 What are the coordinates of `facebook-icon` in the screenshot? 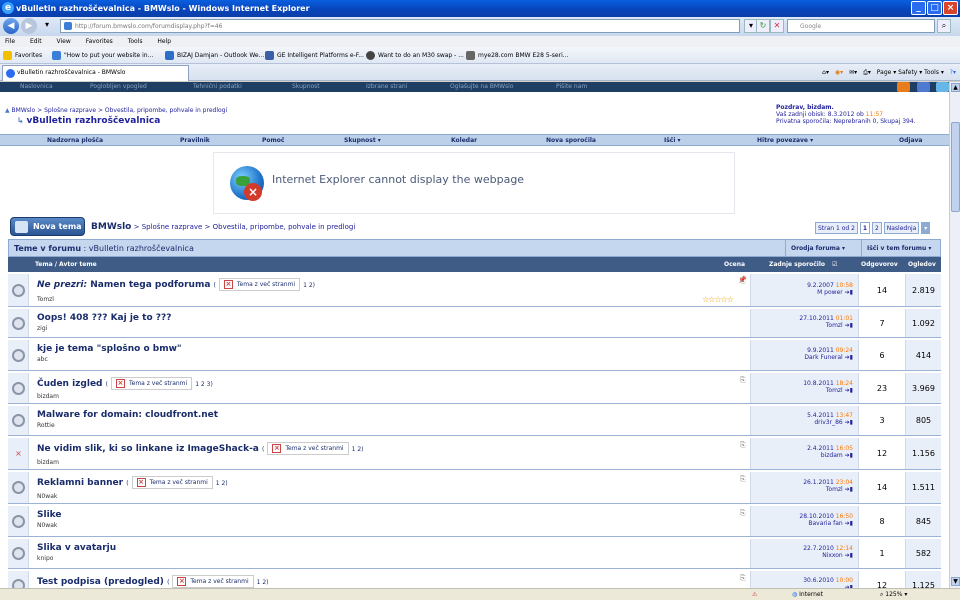 It's located at (923, 87).